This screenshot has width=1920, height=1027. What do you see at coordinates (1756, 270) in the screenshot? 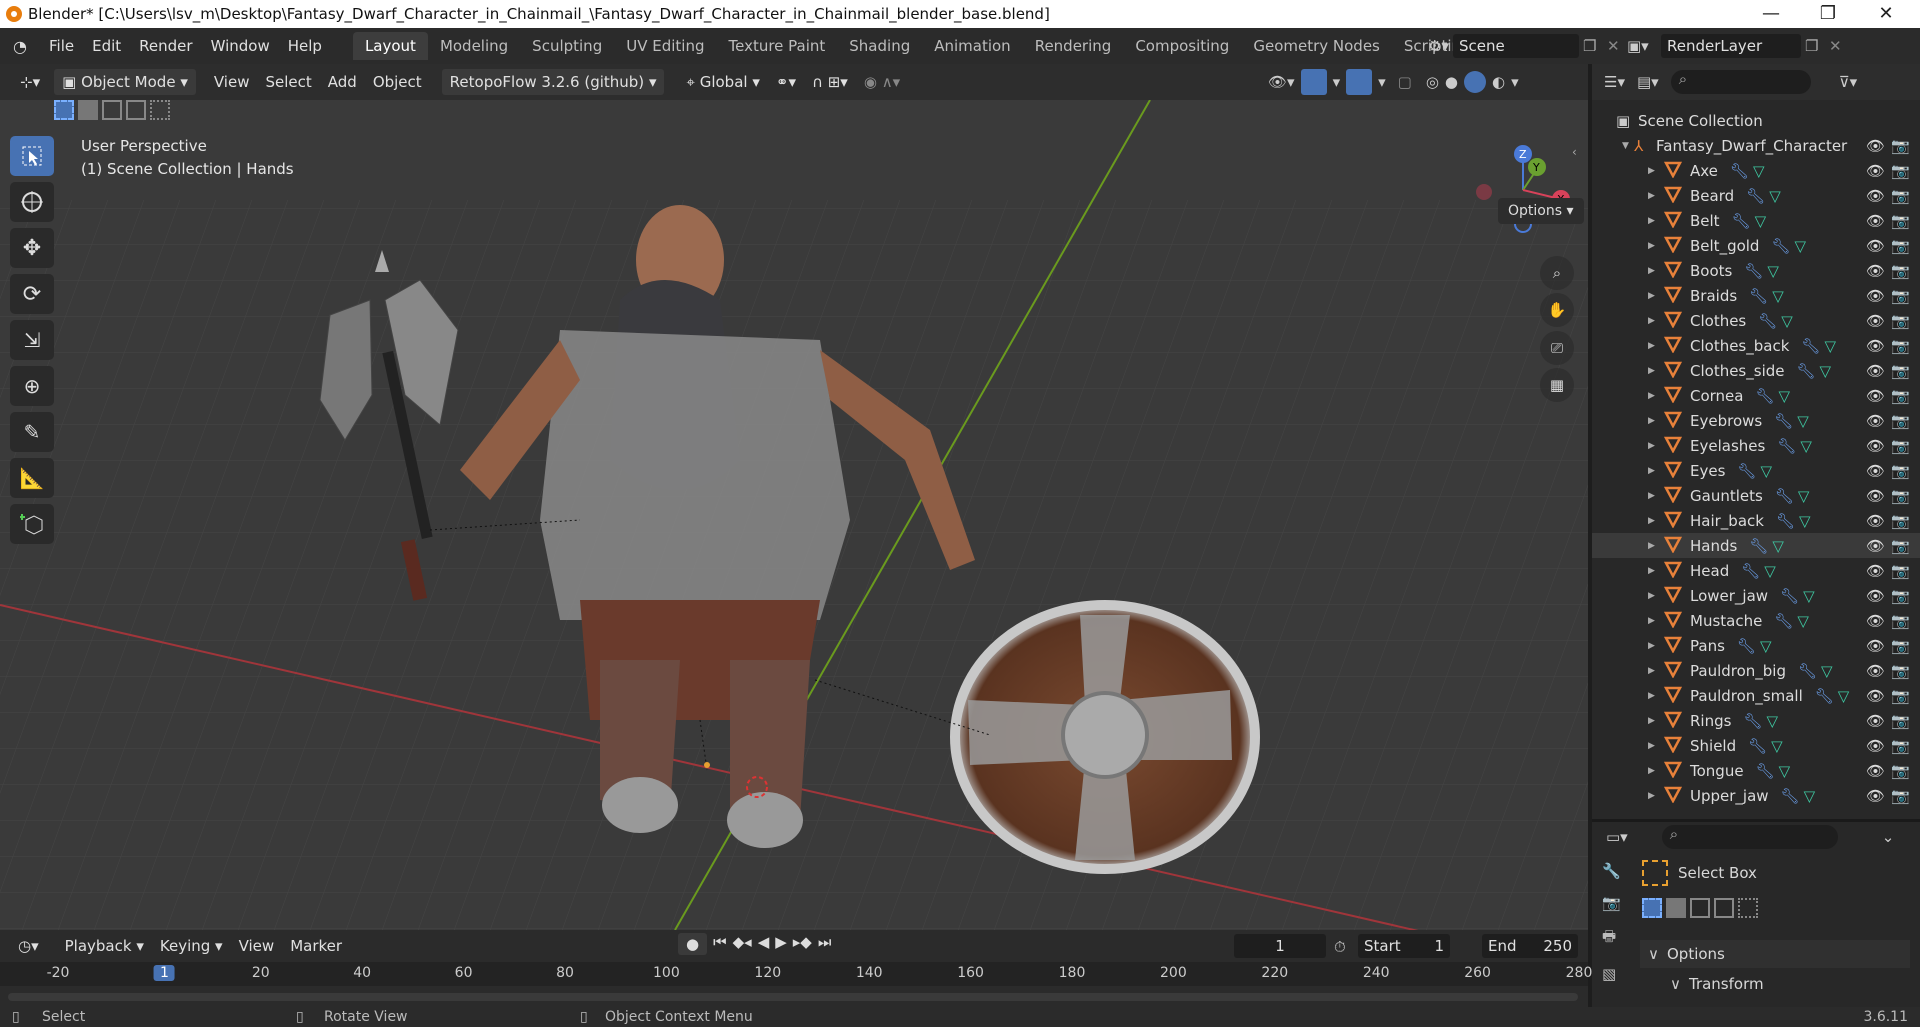
I see `outliner-item-boots: ▶ Boots 🔧︎ ▽ 👁 📷` at bounding box center [1756, 270].